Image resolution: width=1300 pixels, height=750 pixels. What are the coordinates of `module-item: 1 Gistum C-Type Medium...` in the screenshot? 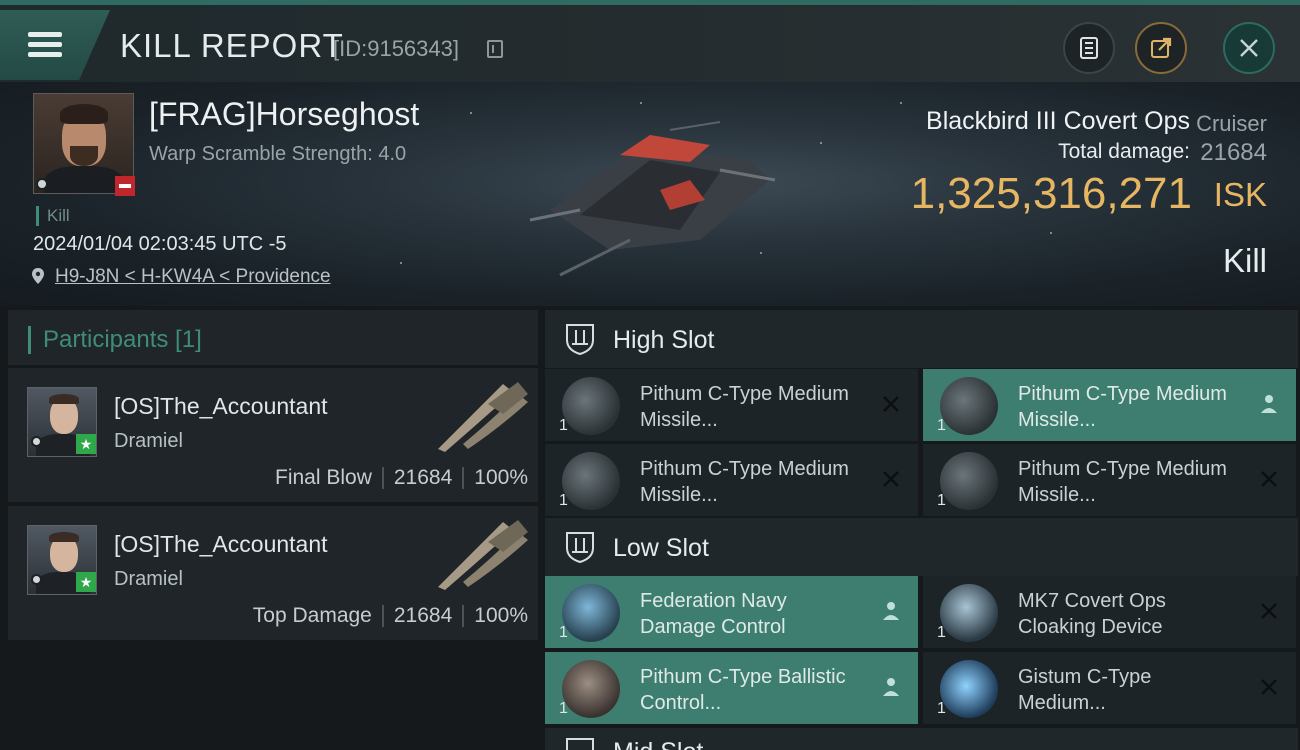 It's located at (1109, 688).